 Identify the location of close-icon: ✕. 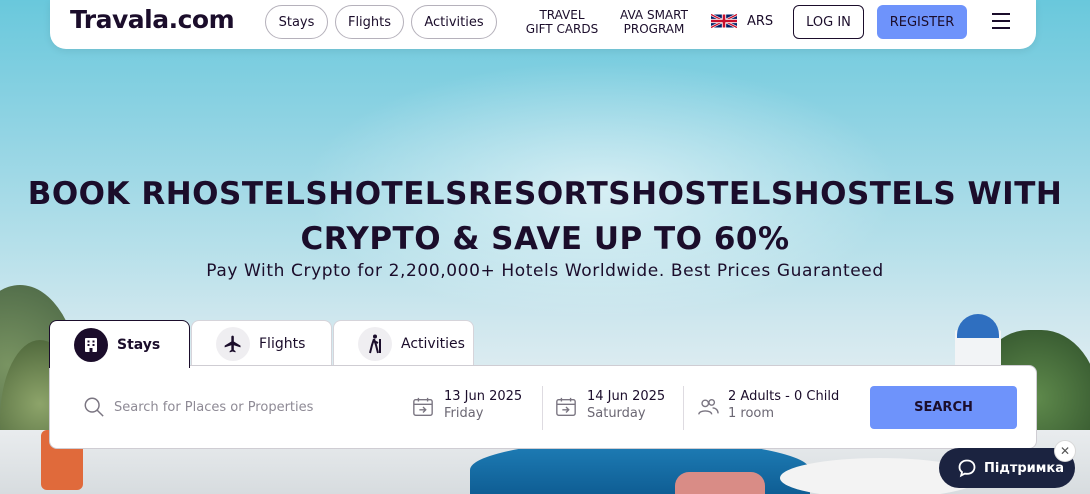
(1065, 451).